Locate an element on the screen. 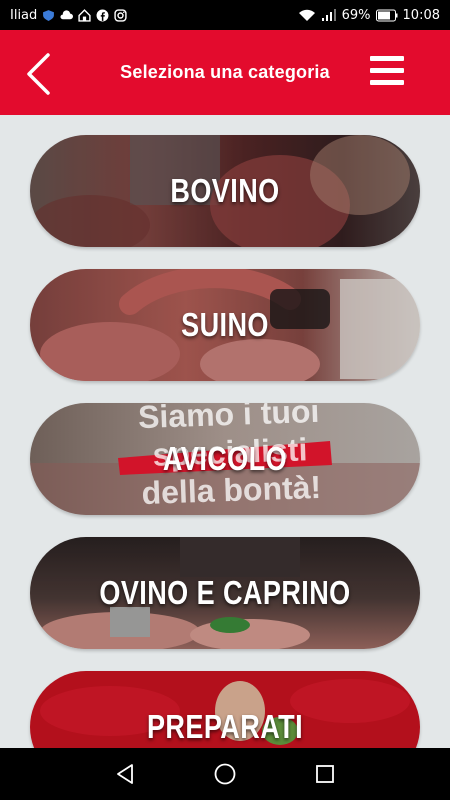 The height and width of the screenshot is (800, 450). hamburger-menu-icon is located at coordinates (387, 73).